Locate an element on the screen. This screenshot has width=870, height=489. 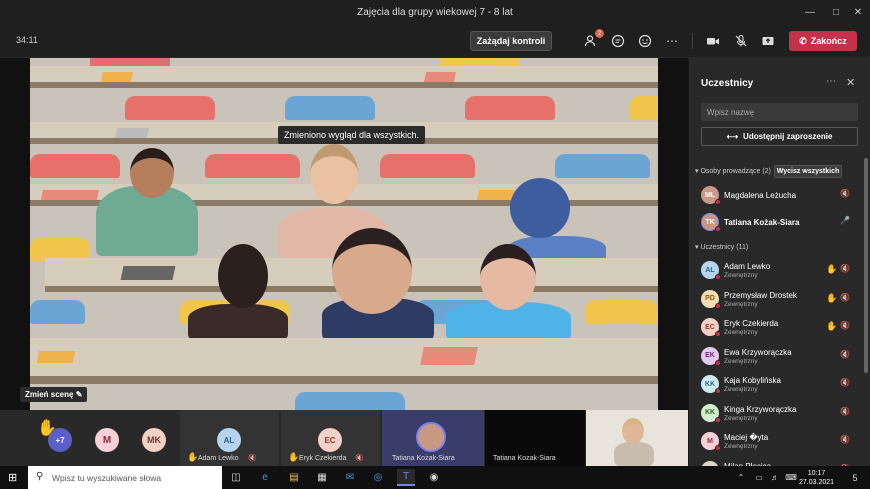
end-call-button: ✆ Zakończ is located at coordinates (823, 41).